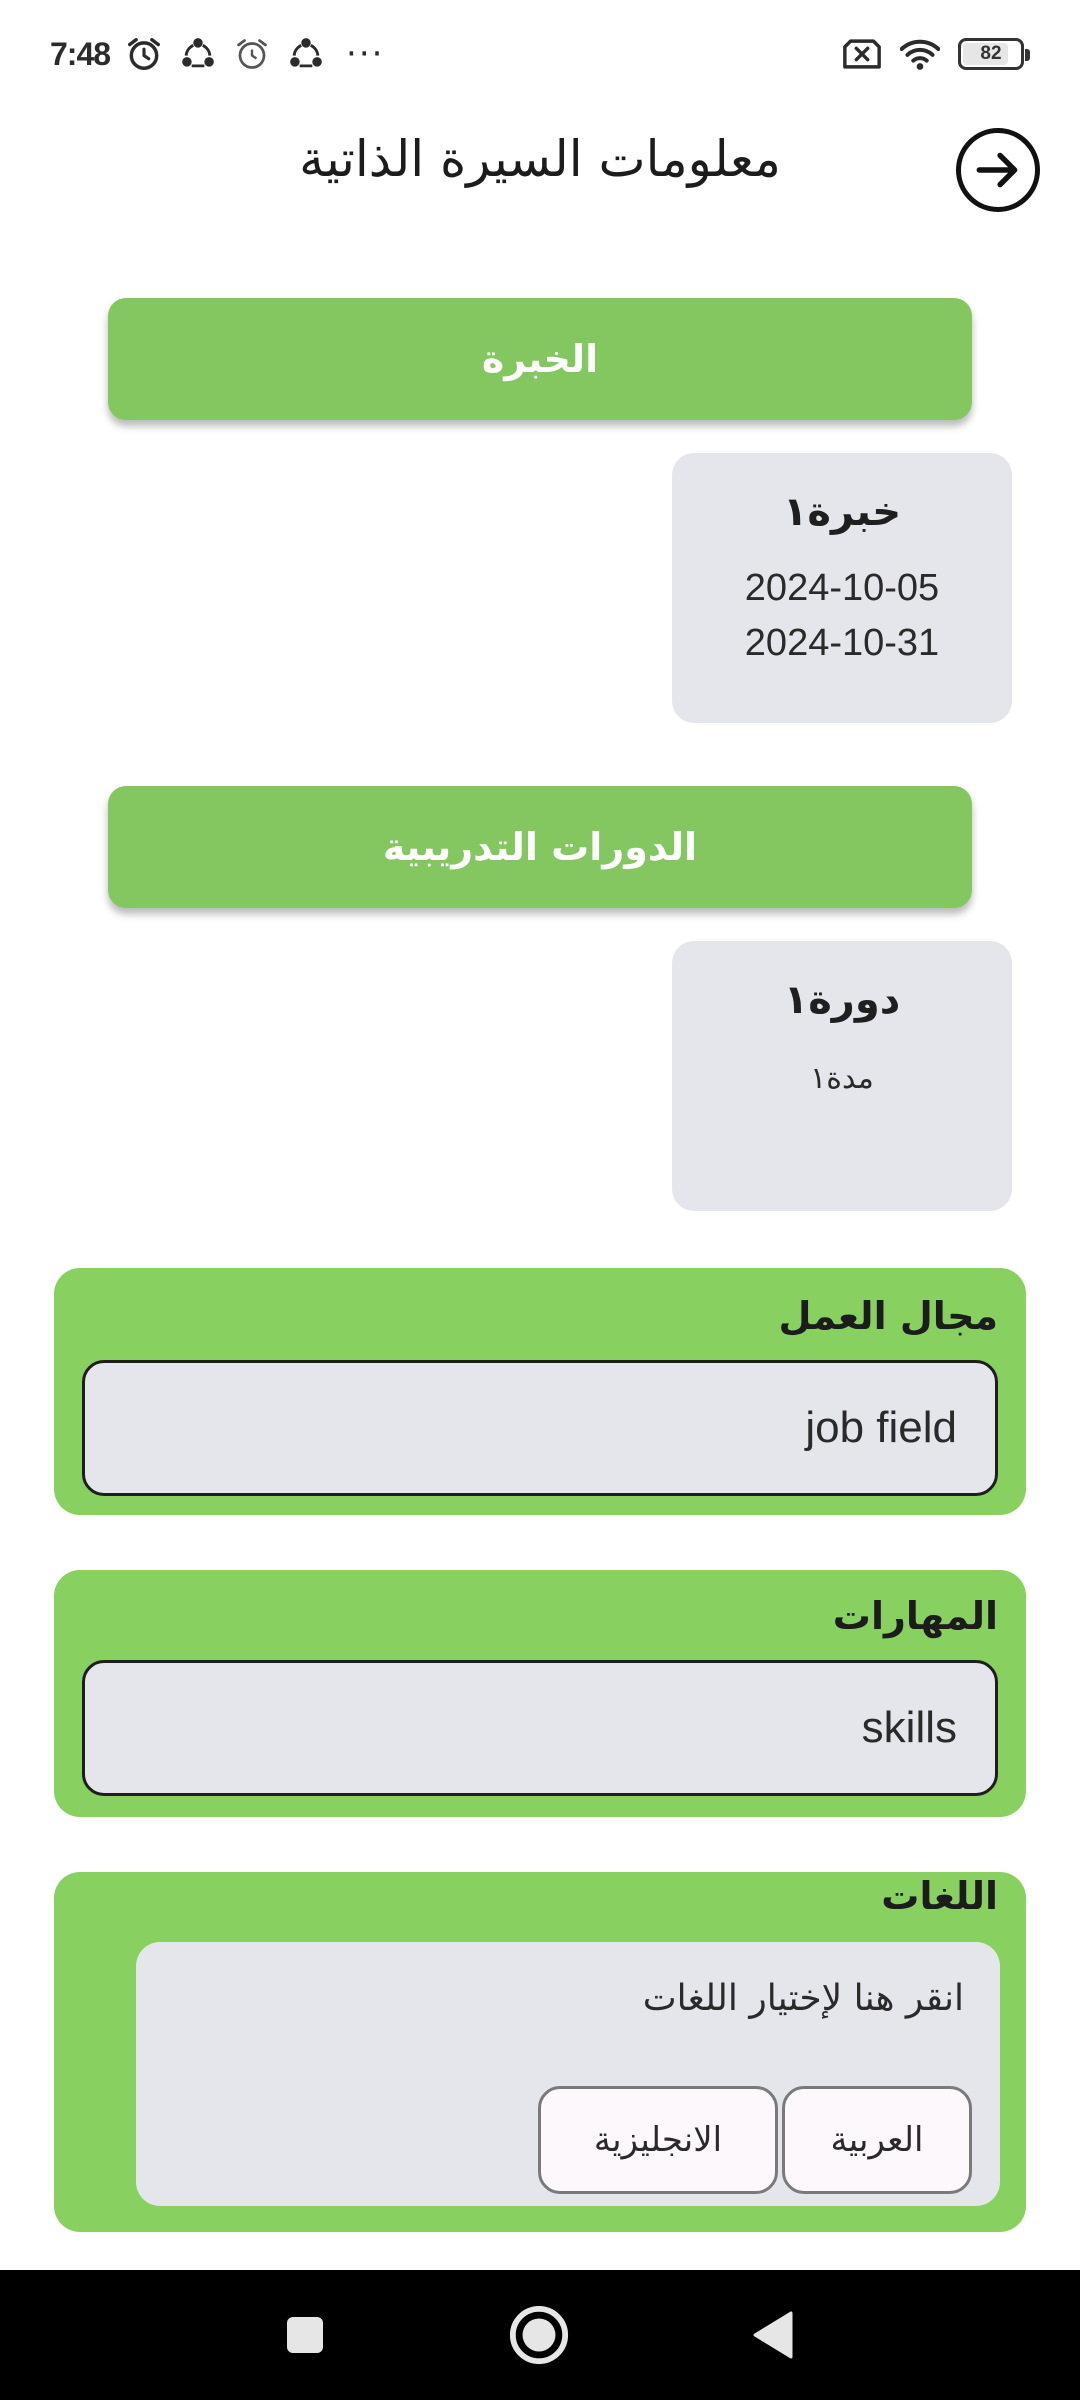 The image size is (1080, 2400). I want to click on home-button, so click(539, 2335).